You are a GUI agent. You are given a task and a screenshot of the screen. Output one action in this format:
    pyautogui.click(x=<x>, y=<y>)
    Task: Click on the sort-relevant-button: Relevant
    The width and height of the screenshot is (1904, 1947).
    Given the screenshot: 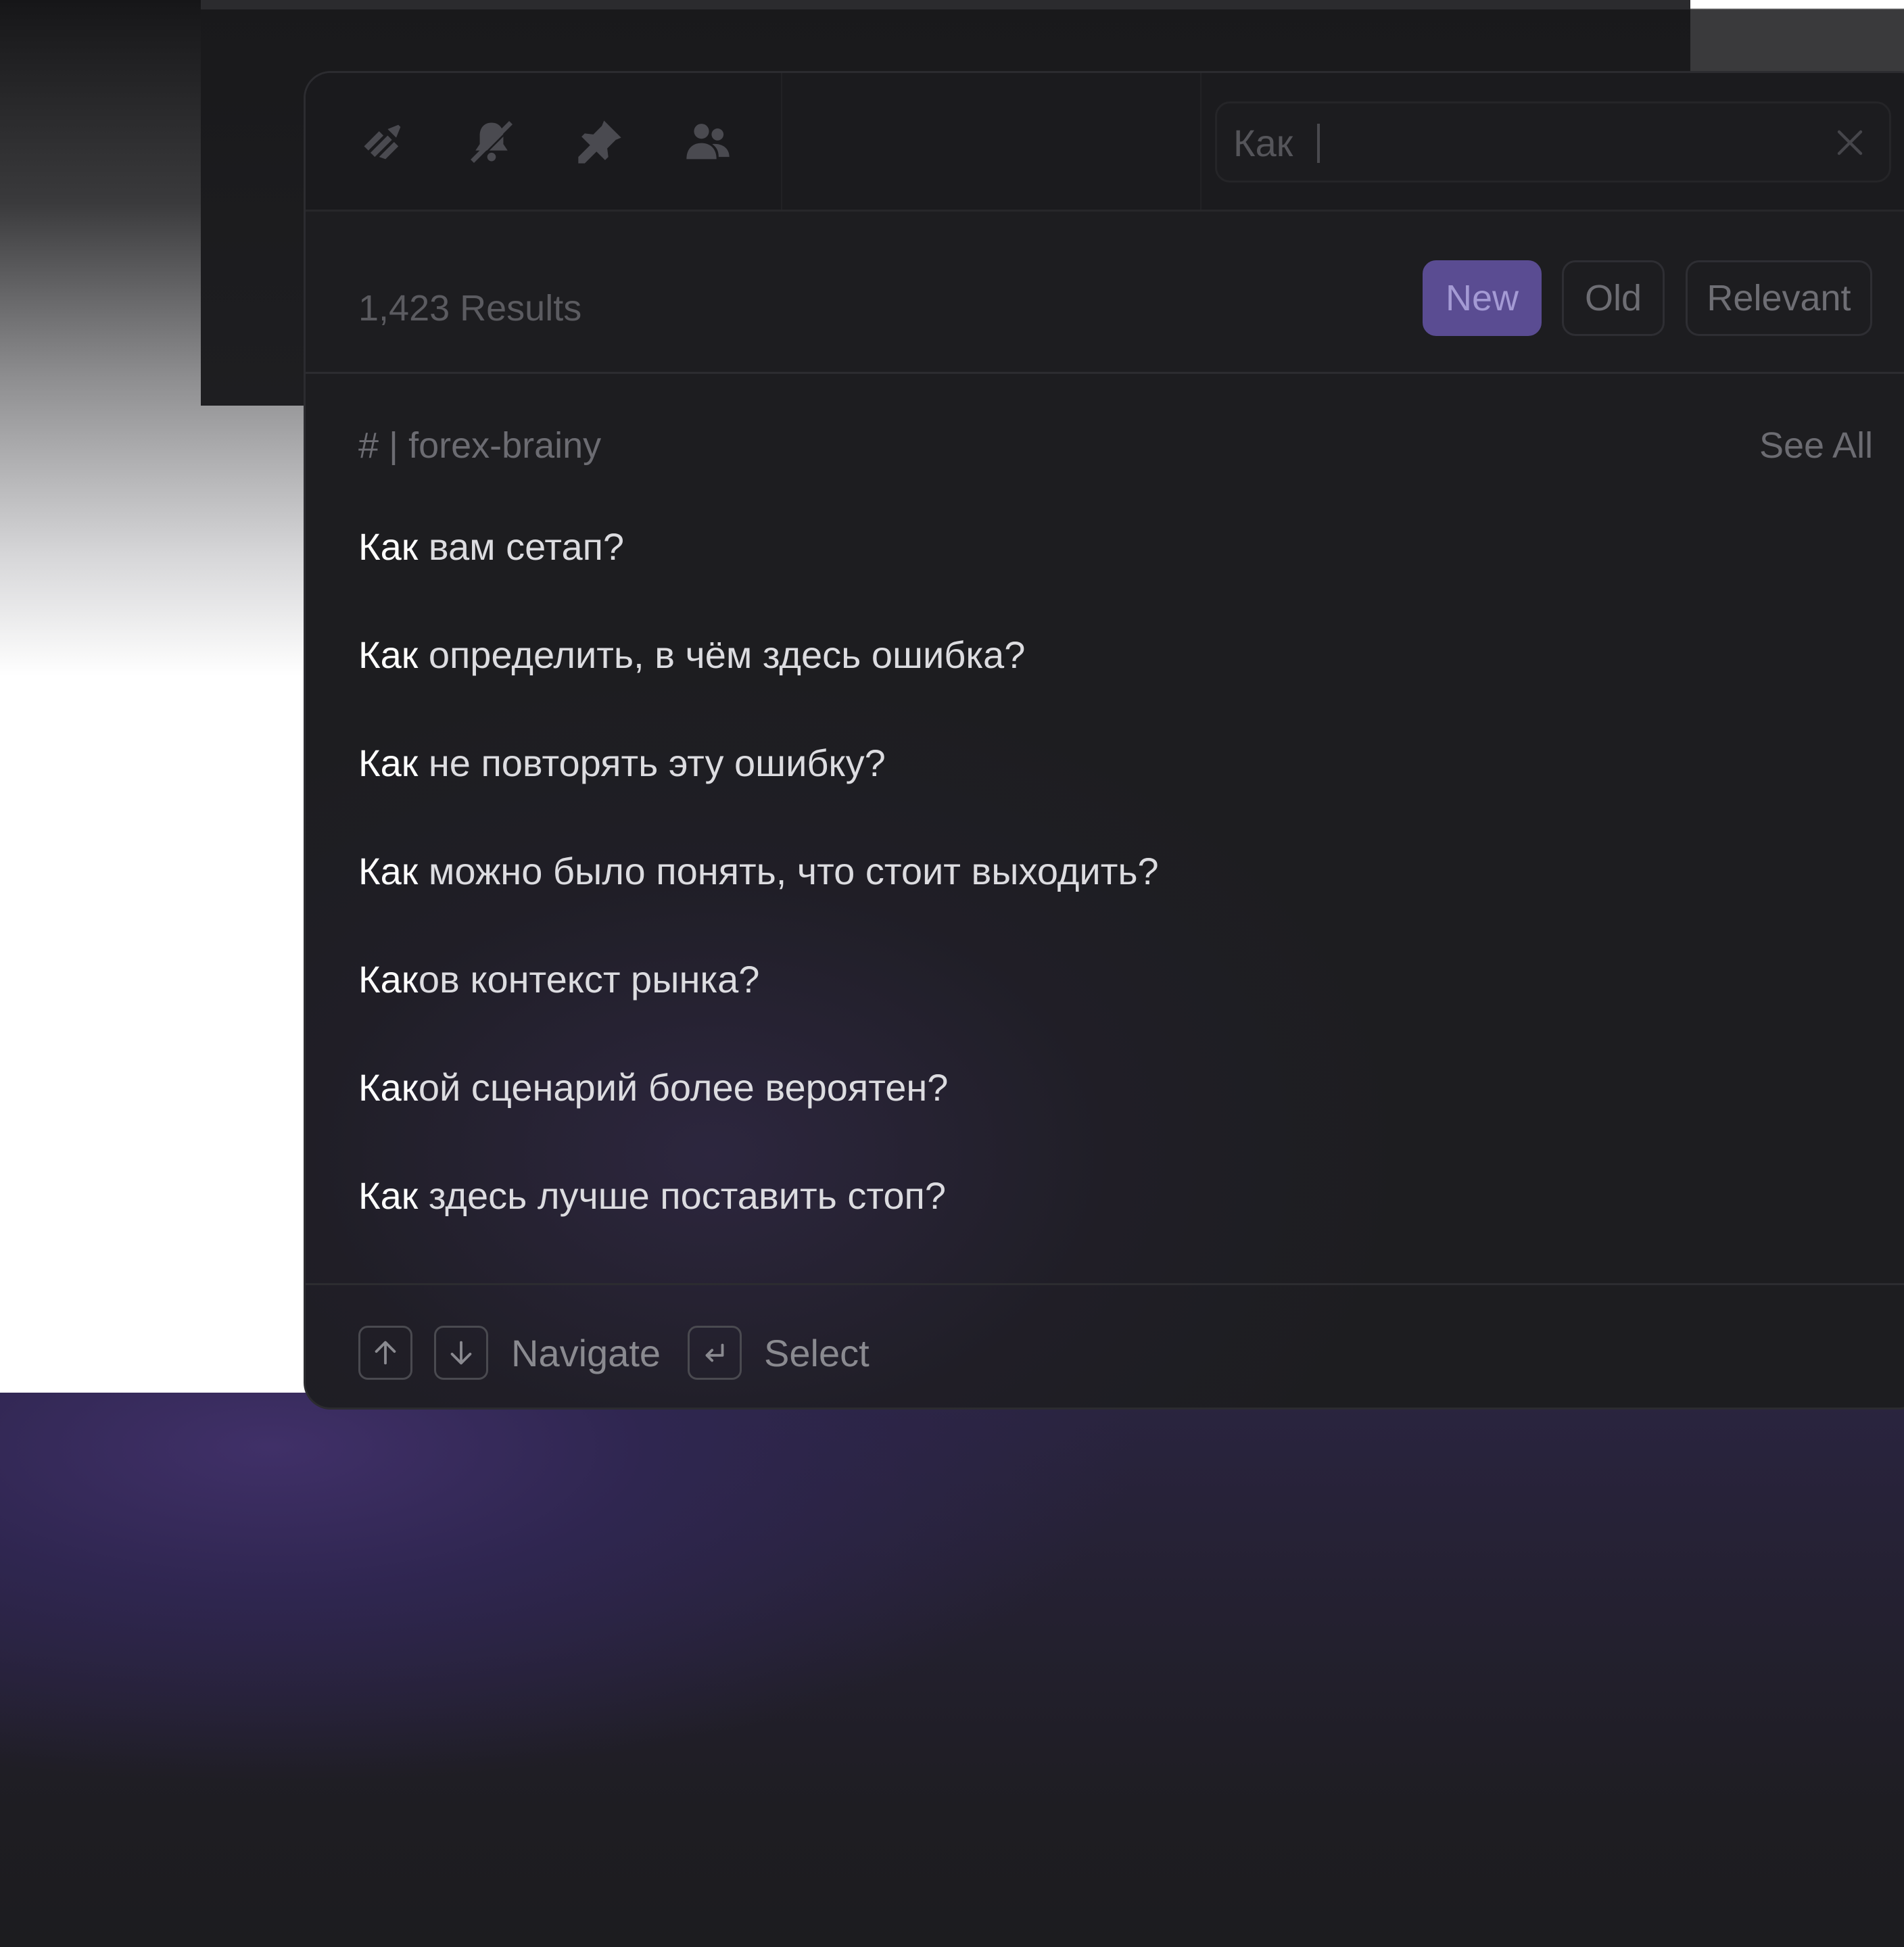 What is the action you would take?
    pyautogui.click(x=1779, y=298)
    